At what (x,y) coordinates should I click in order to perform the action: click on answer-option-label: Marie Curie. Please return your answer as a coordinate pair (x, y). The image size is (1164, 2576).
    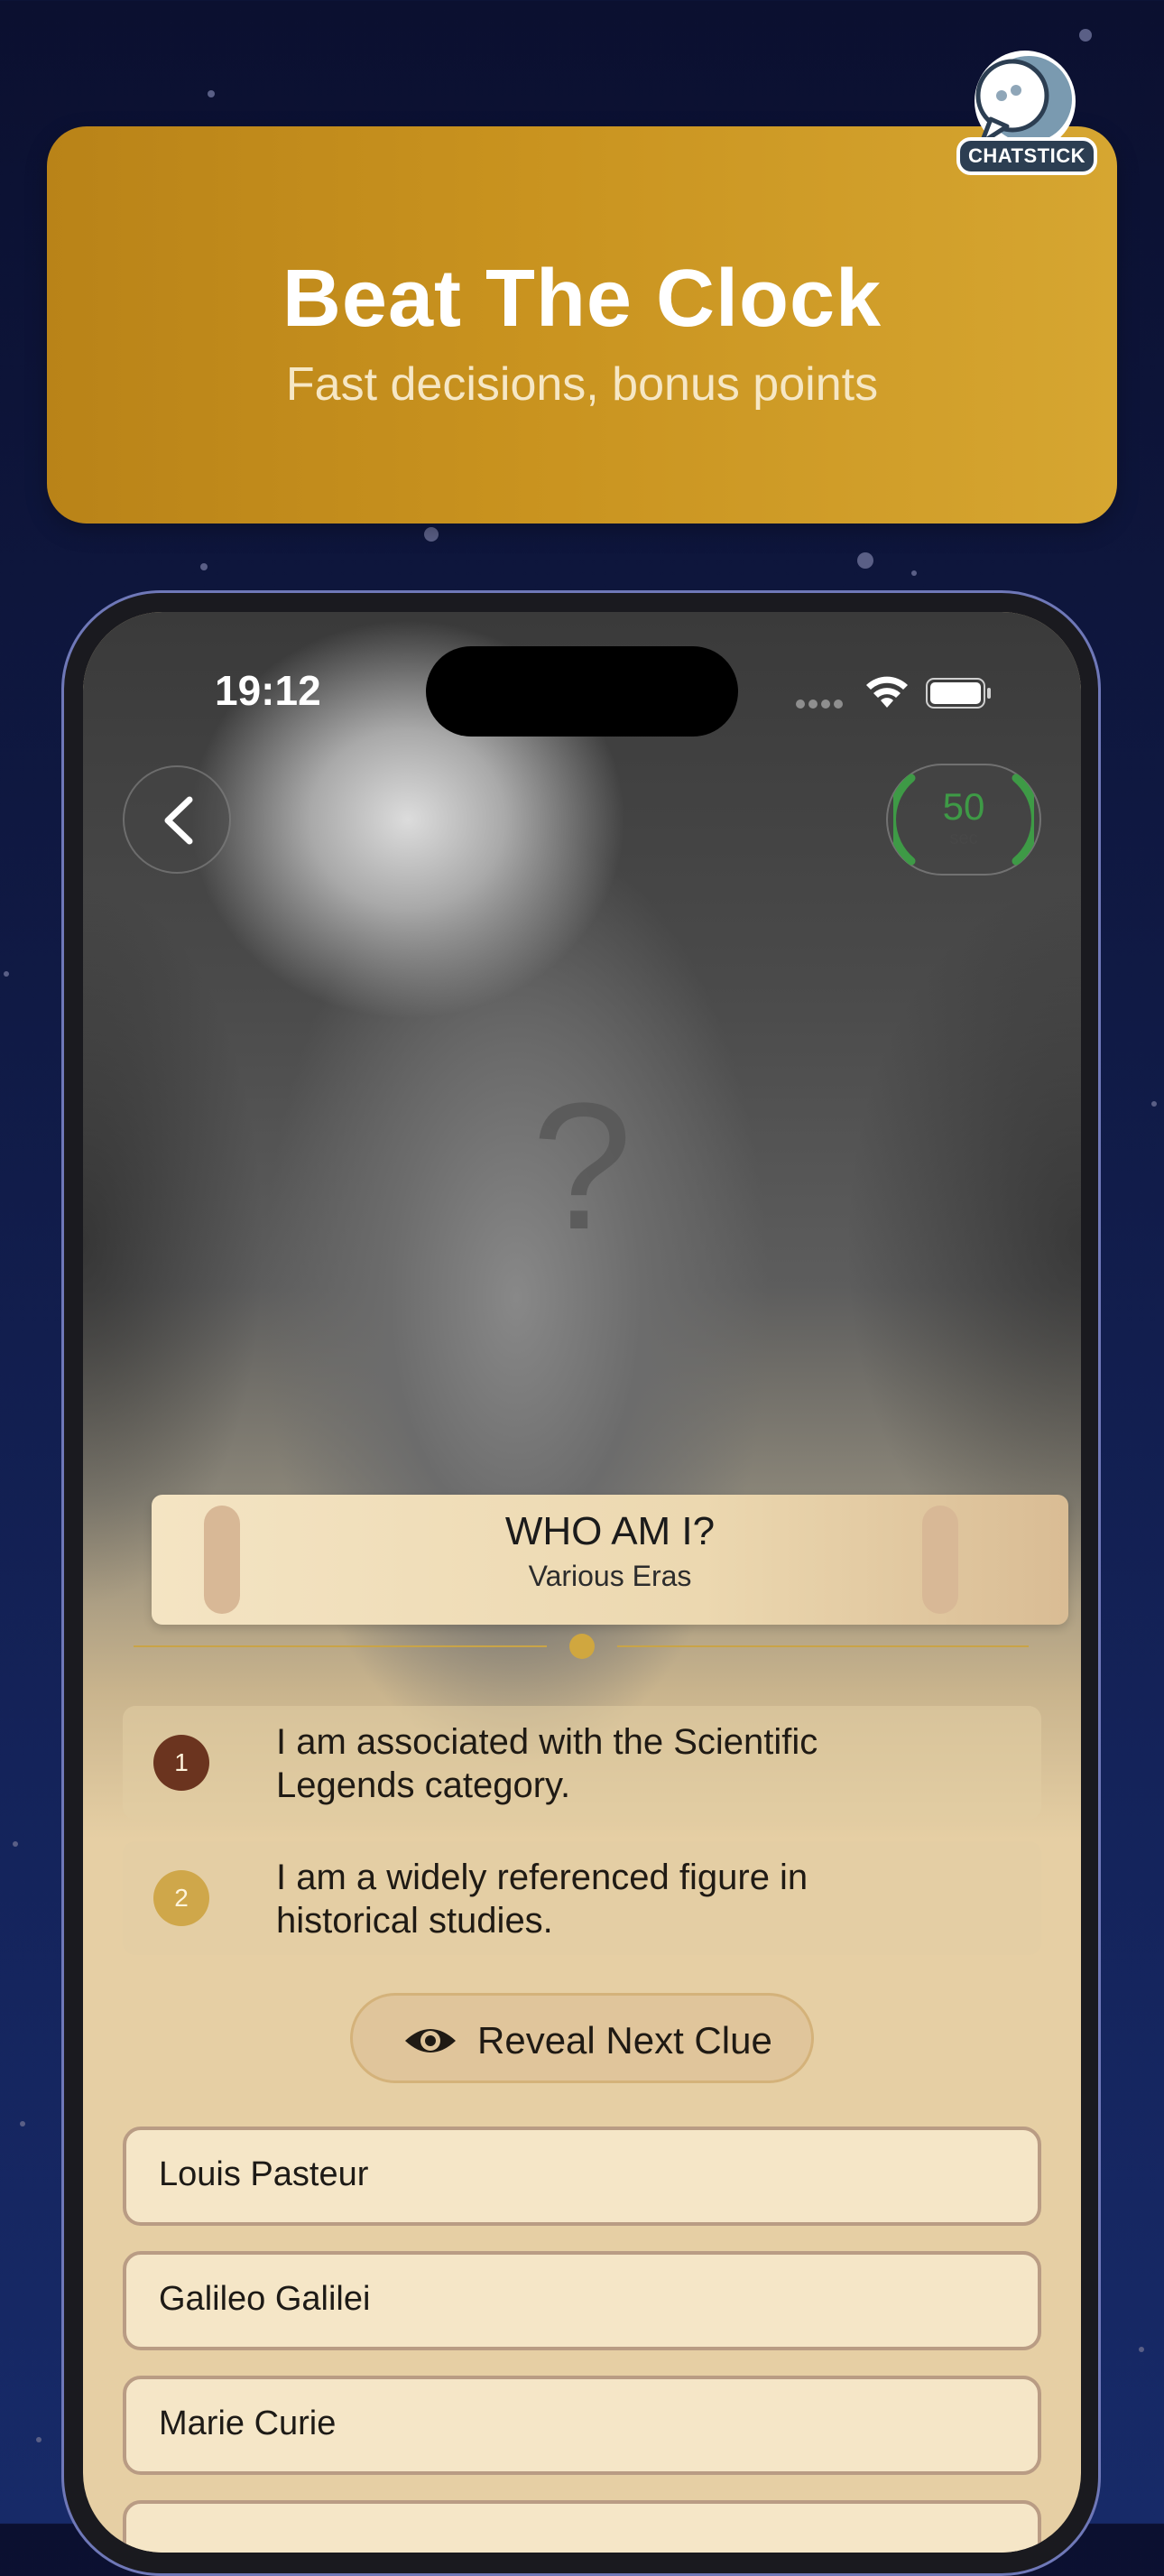
    Looking at the image, I should click on (248, 2423).